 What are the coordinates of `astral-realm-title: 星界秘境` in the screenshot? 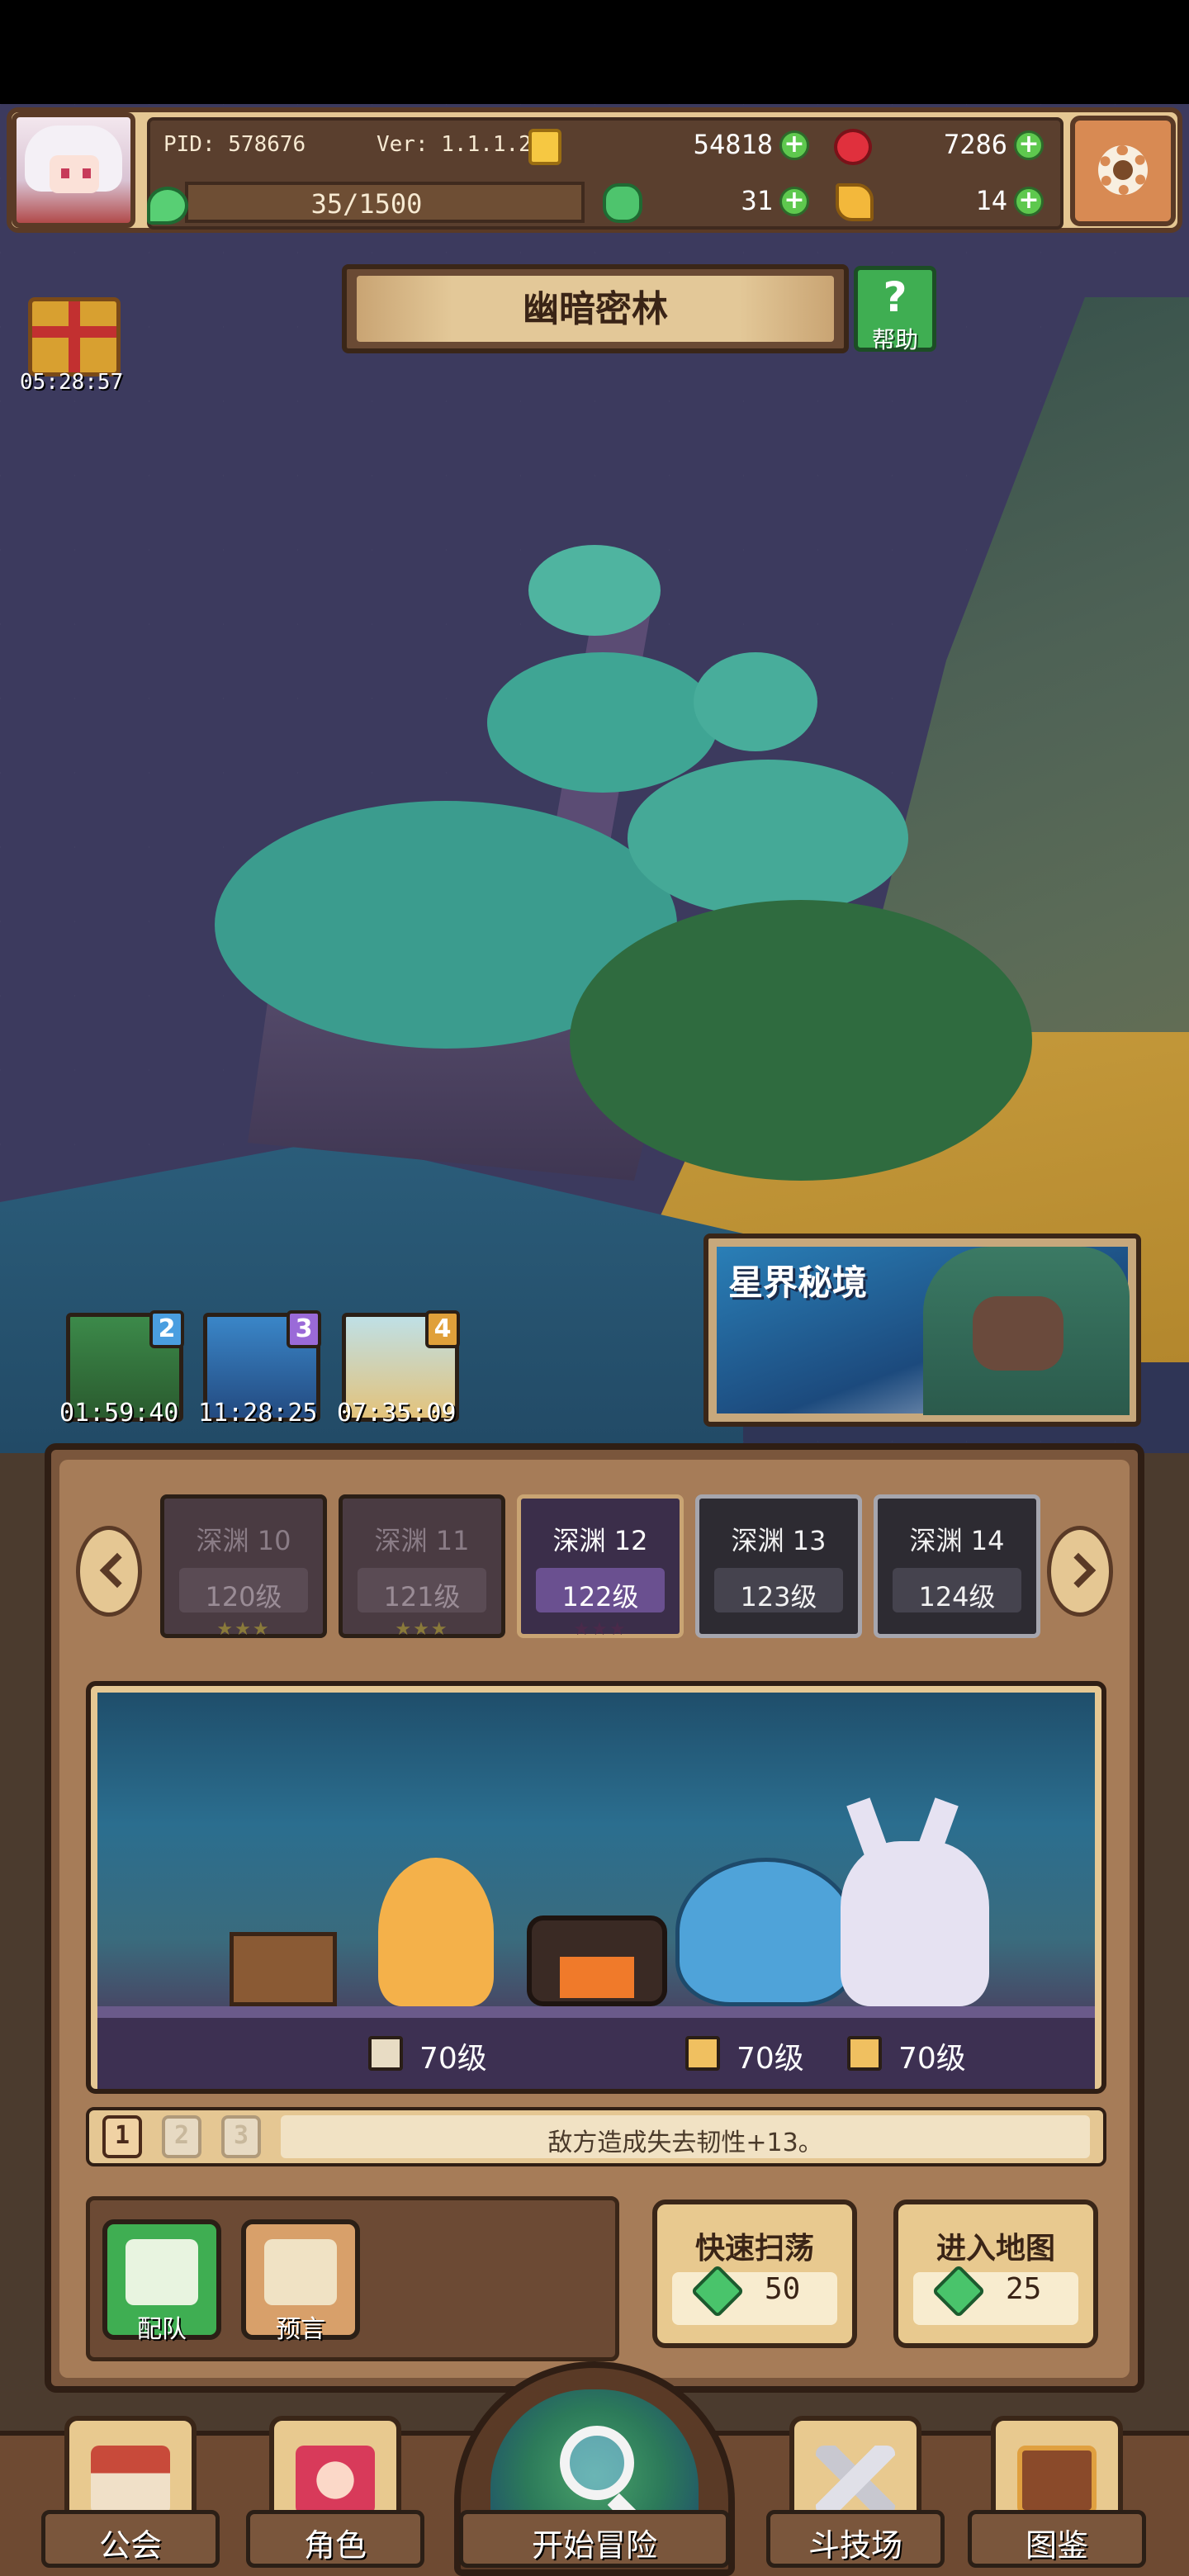 It's located at (798, 1282).